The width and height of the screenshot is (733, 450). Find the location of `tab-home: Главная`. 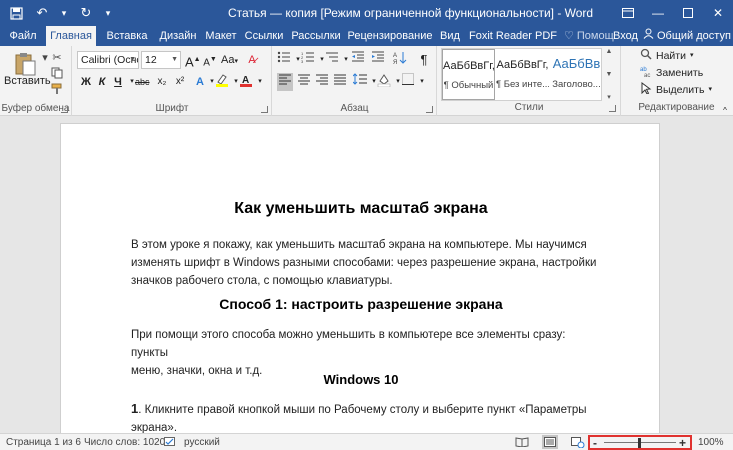

tab-home: Главная is located at coordinates (71, 36).